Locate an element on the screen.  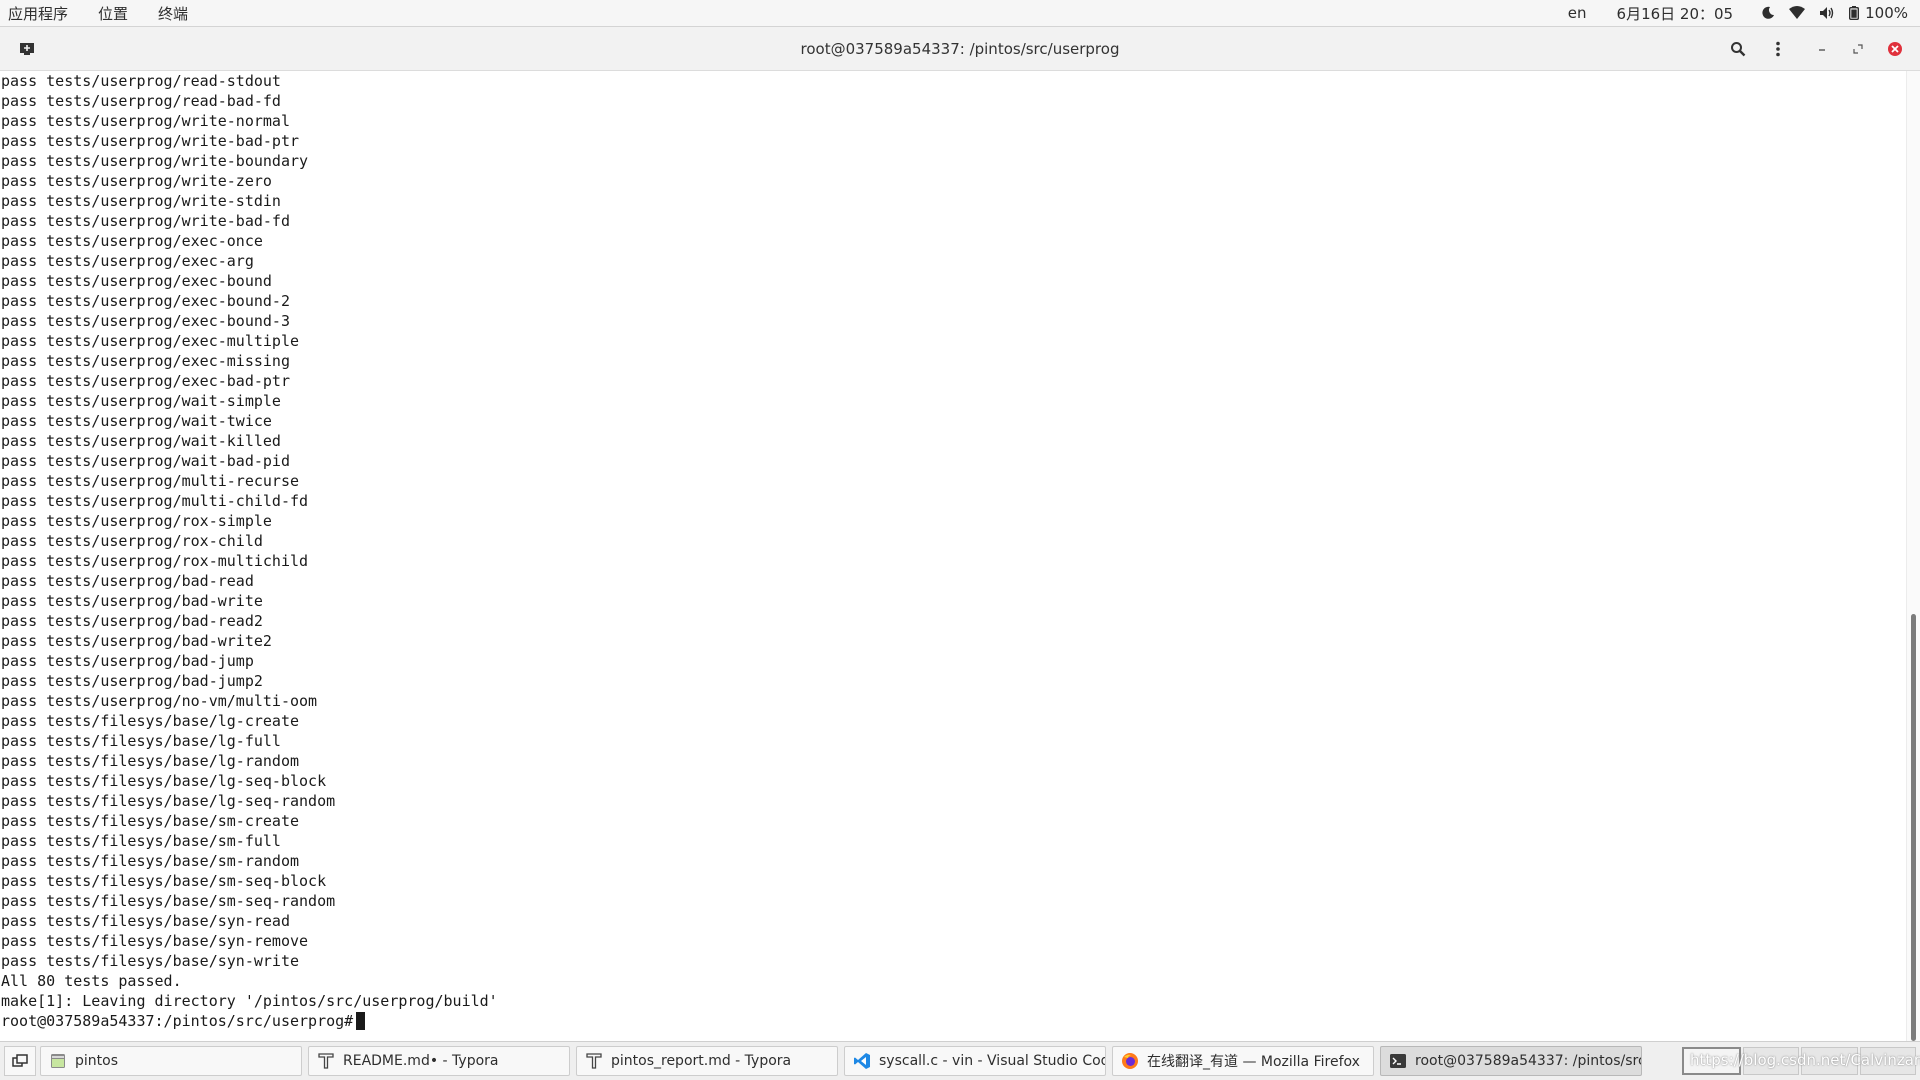
volume-icon is located at coordinates (1827, 13).